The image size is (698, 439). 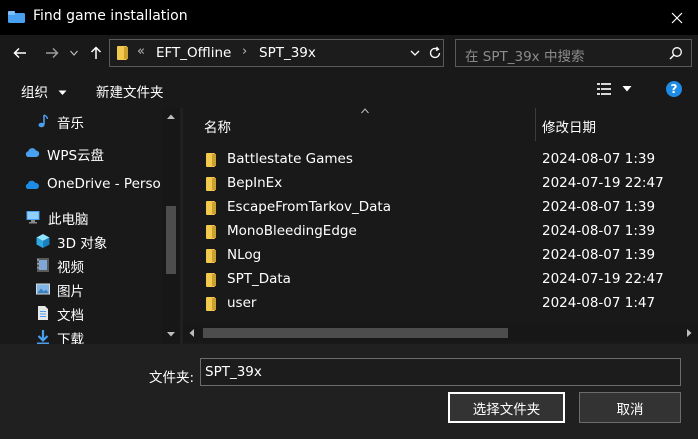 I want to click on sidebar-item-downloads: 下载, so click(x=81, y=334).